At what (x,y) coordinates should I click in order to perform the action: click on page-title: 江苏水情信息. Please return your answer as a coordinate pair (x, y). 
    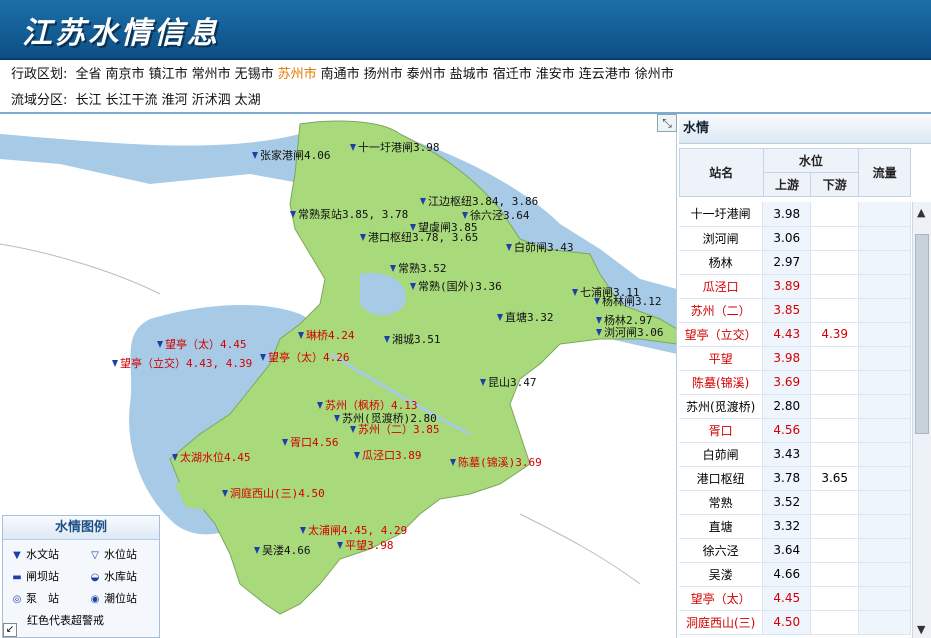
    Looking at the image, I should click on (121, 33).